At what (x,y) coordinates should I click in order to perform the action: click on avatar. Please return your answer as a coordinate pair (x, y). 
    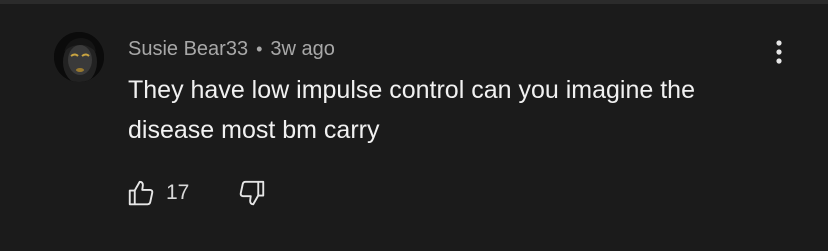
    Looking at the image, I should click on (79, 57).